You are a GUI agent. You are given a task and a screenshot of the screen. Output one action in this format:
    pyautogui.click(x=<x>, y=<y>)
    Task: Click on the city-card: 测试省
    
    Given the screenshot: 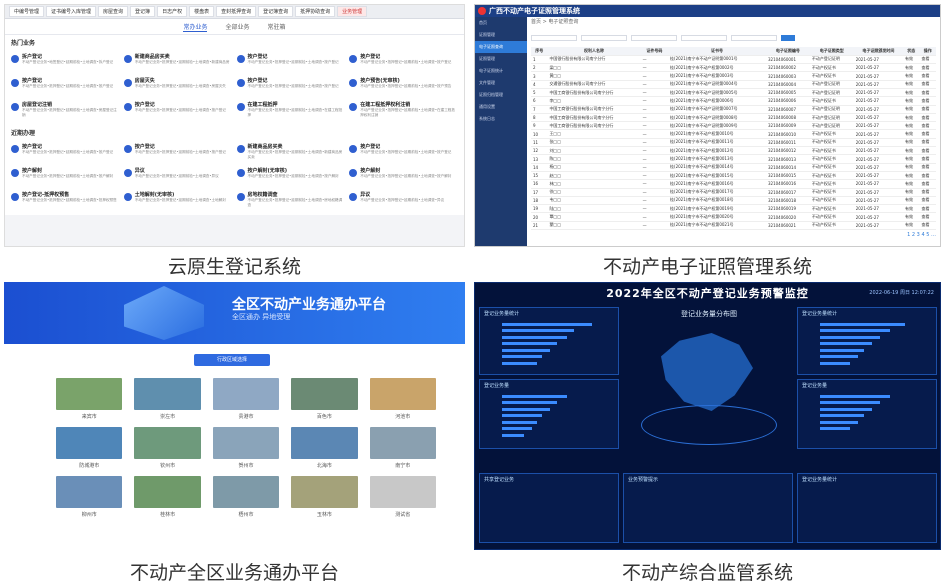 What is the action you would take?
    pyautogui.click(x=402, y=497)
    